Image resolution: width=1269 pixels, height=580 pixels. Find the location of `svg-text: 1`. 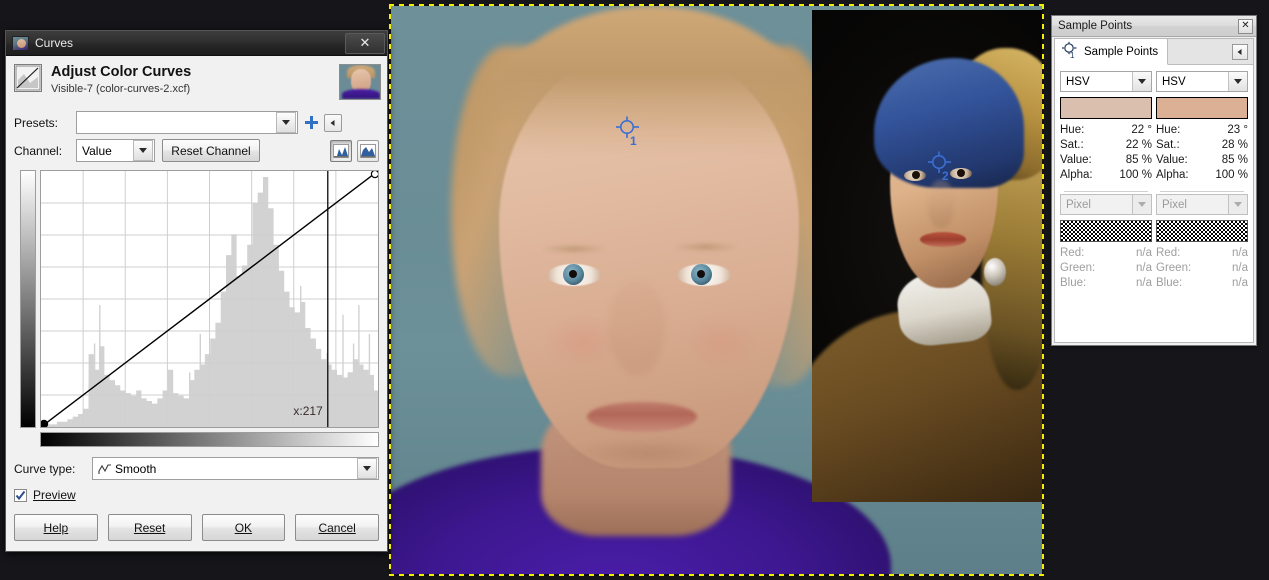

svg-text: 1 is located at coordinates (1072, 55).